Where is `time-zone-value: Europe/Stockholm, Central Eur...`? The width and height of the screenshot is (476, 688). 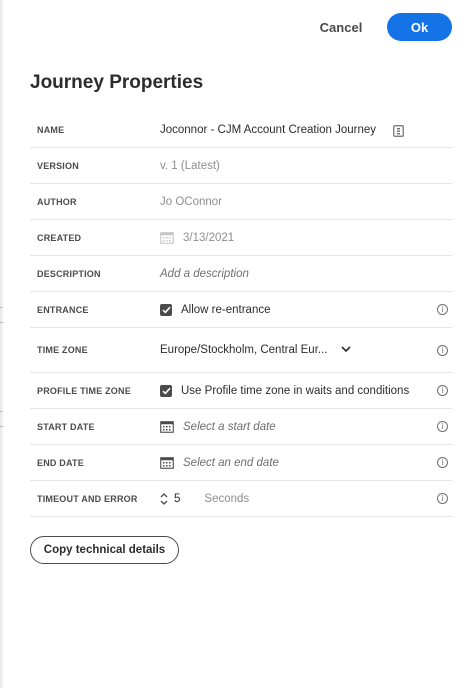
time-zone-value: Europe/Stockholm, Central Eur... is located at coordinates (244, 350).